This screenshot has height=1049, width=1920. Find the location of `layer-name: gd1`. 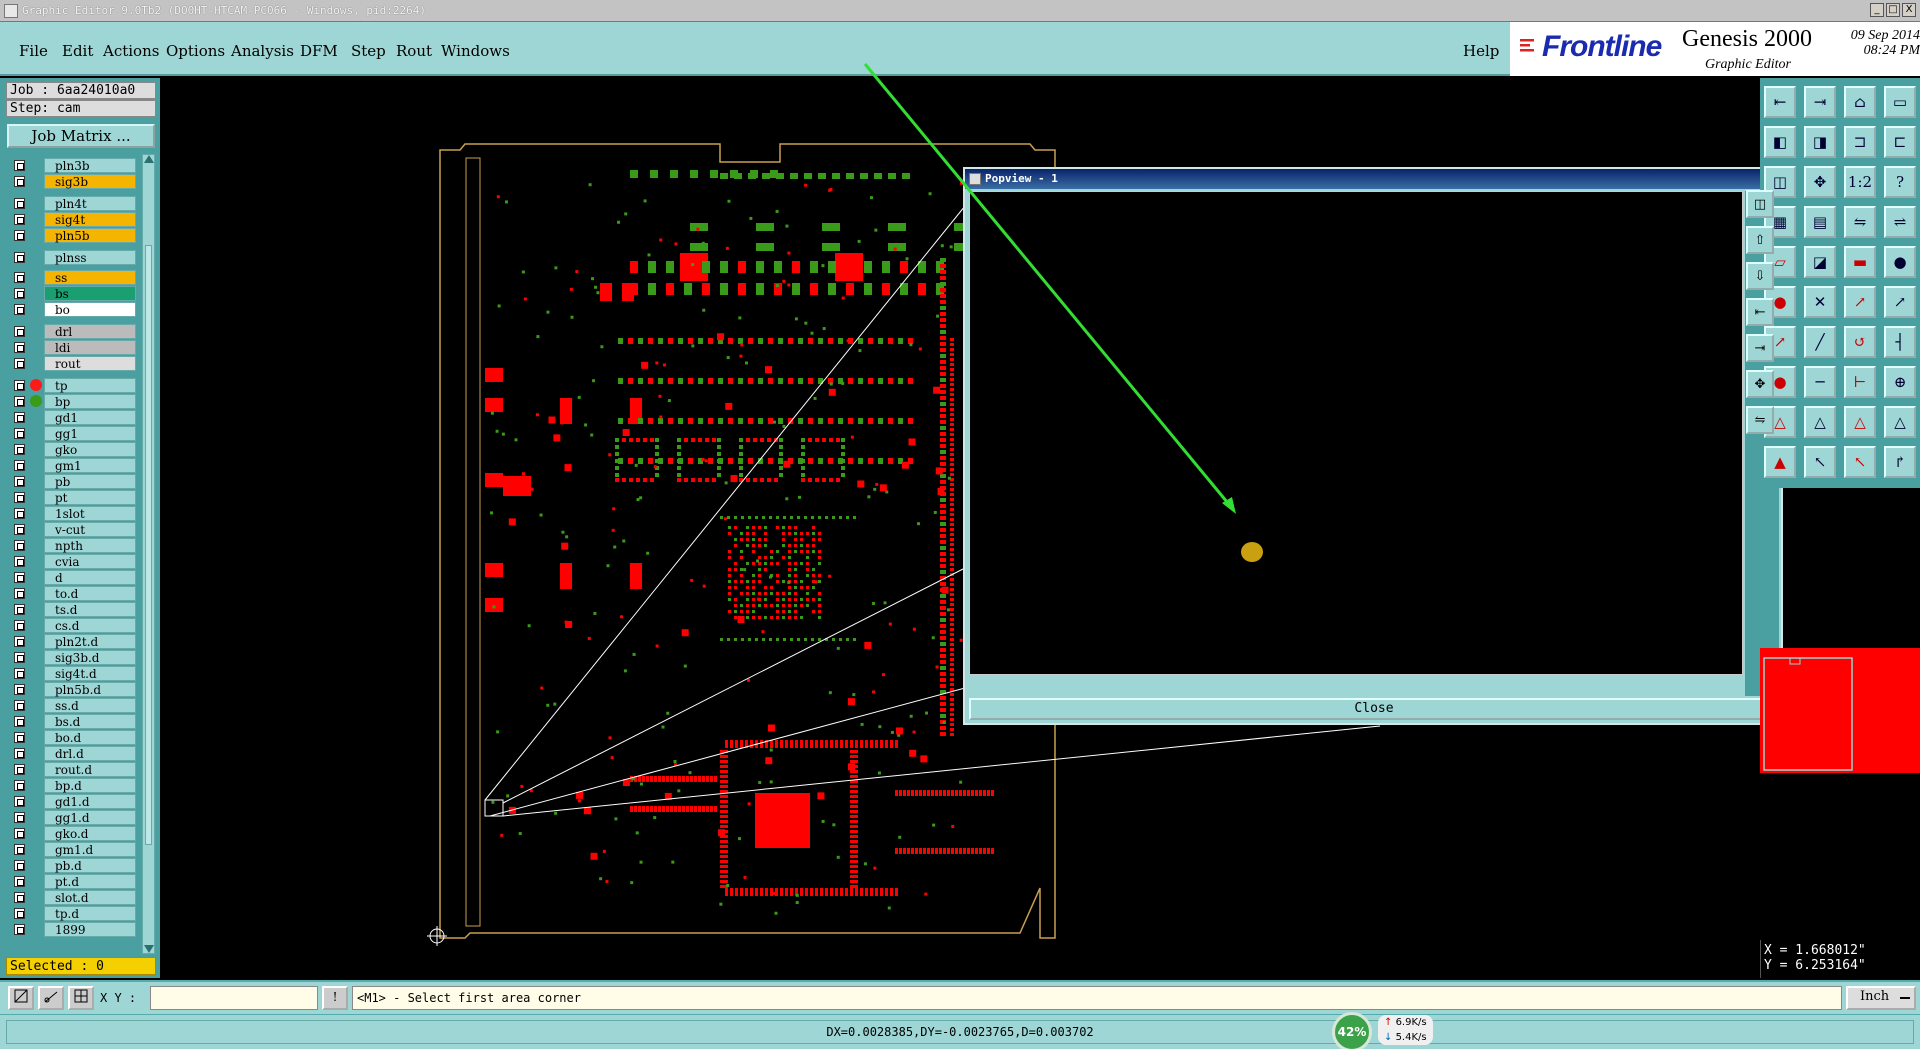

layer-name: gd1 is located at coordinates (90, 417).